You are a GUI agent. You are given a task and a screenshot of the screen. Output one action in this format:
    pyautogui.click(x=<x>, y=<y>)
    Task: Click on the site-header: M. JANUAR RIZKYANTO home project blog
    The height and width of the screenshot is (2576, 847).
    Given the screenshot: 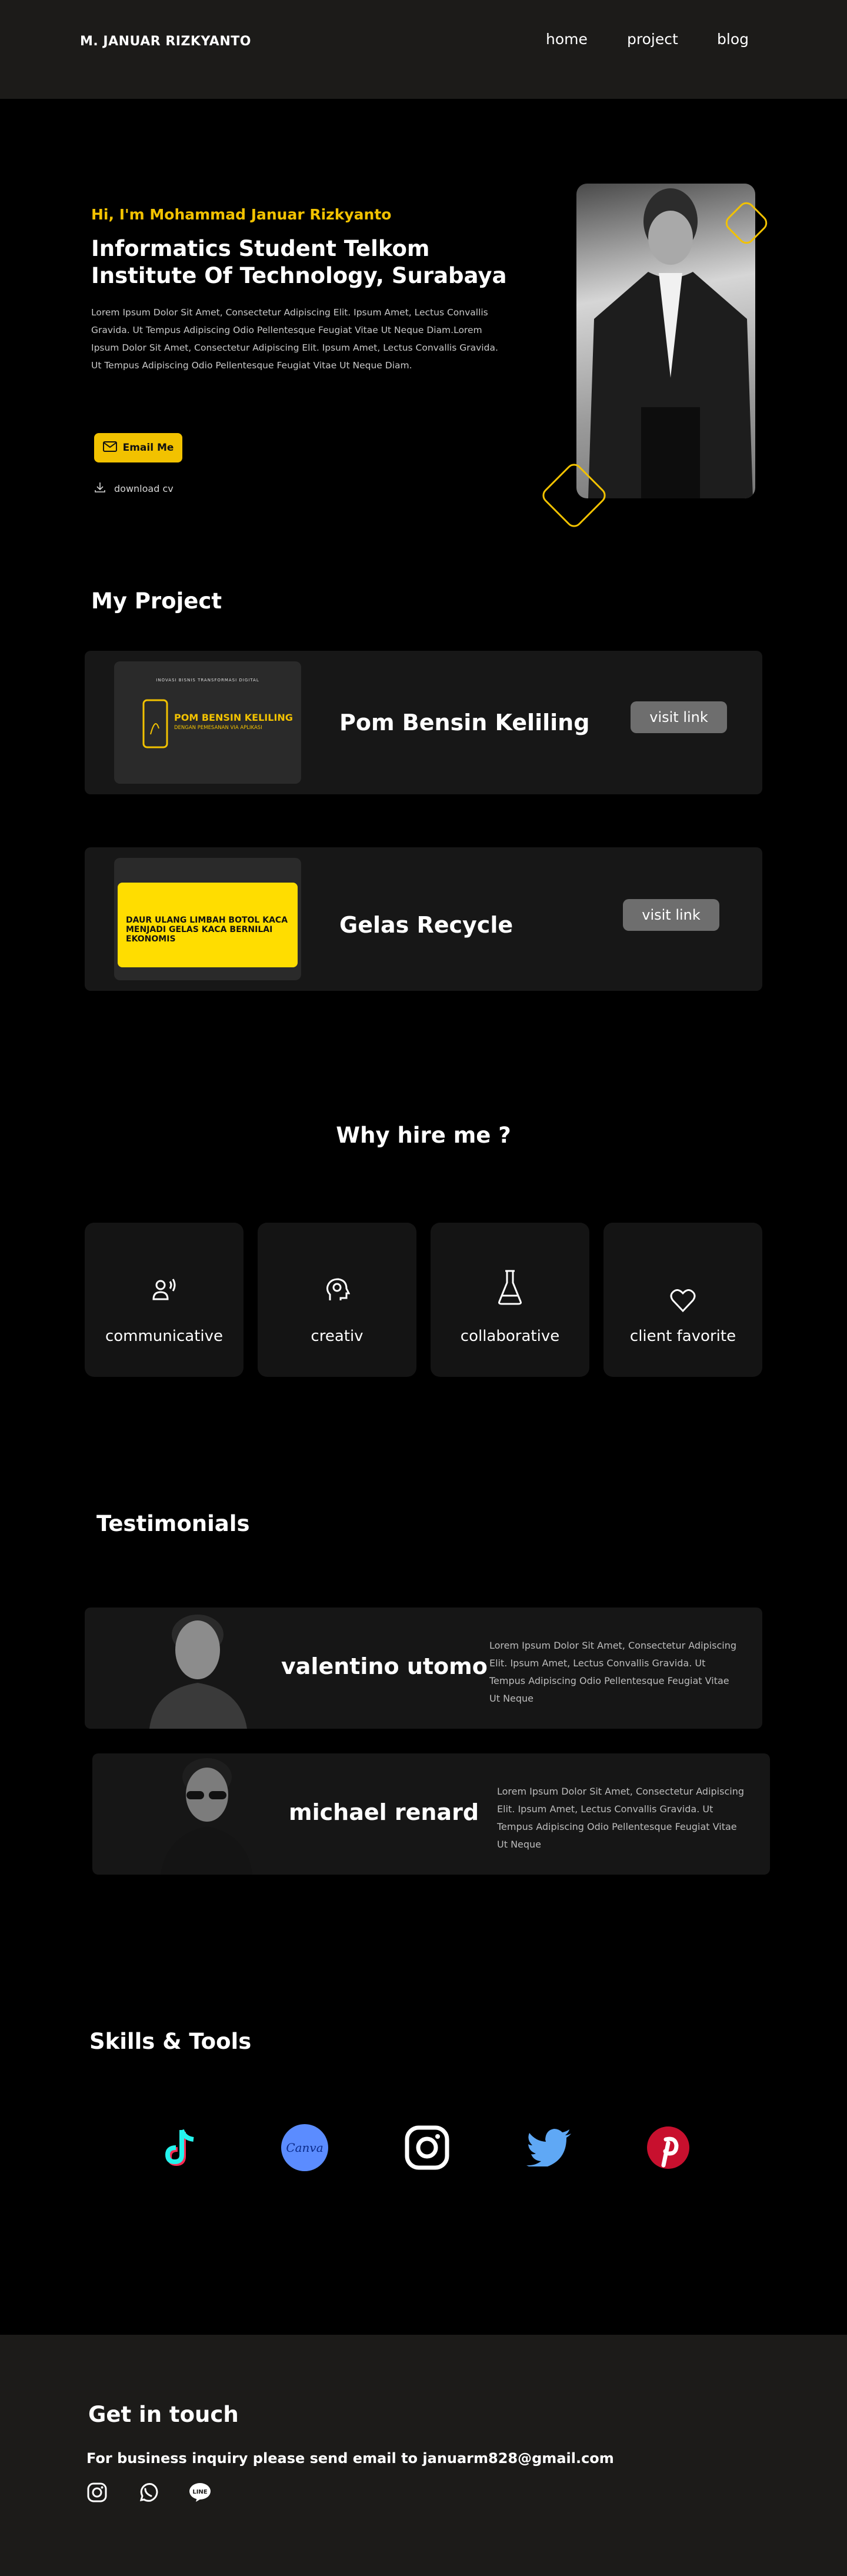 What is the action you would take?
    pyautogui.click(x=423, y=49)
    